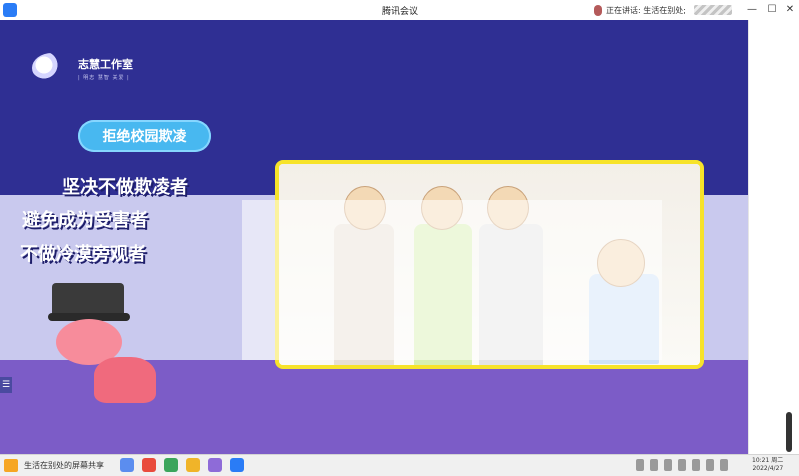 This screenshot has width=799, height=476. What do you see at coordinates (144, 136) in the screenshot?
I see `topic-pill: 拒绝校园欺凌` at bounding box center [144, 136].